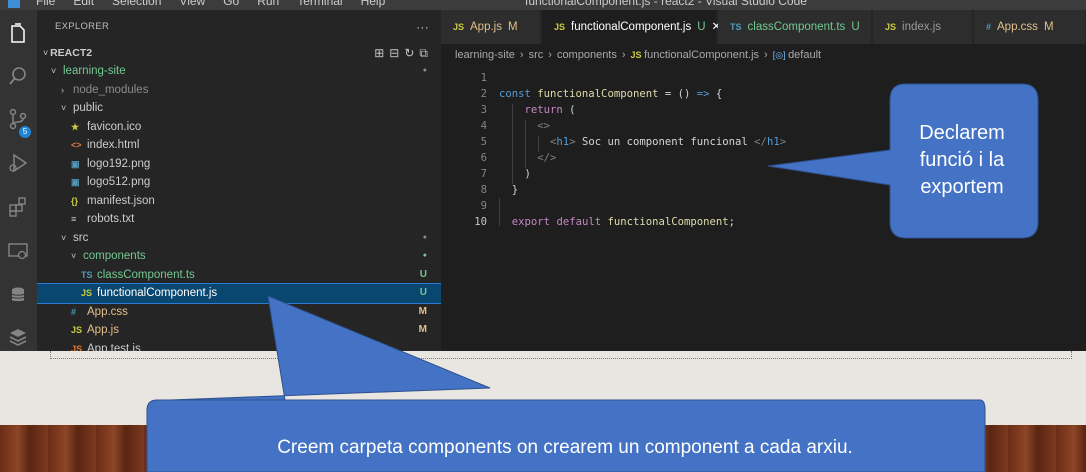 This screenshot has width=1086, height=472. Describe the element at coordinates (239, 53) in the screenshot. I see `workspace-root: ˅ REACT2 ⊞⊟↻⧉` at that location.